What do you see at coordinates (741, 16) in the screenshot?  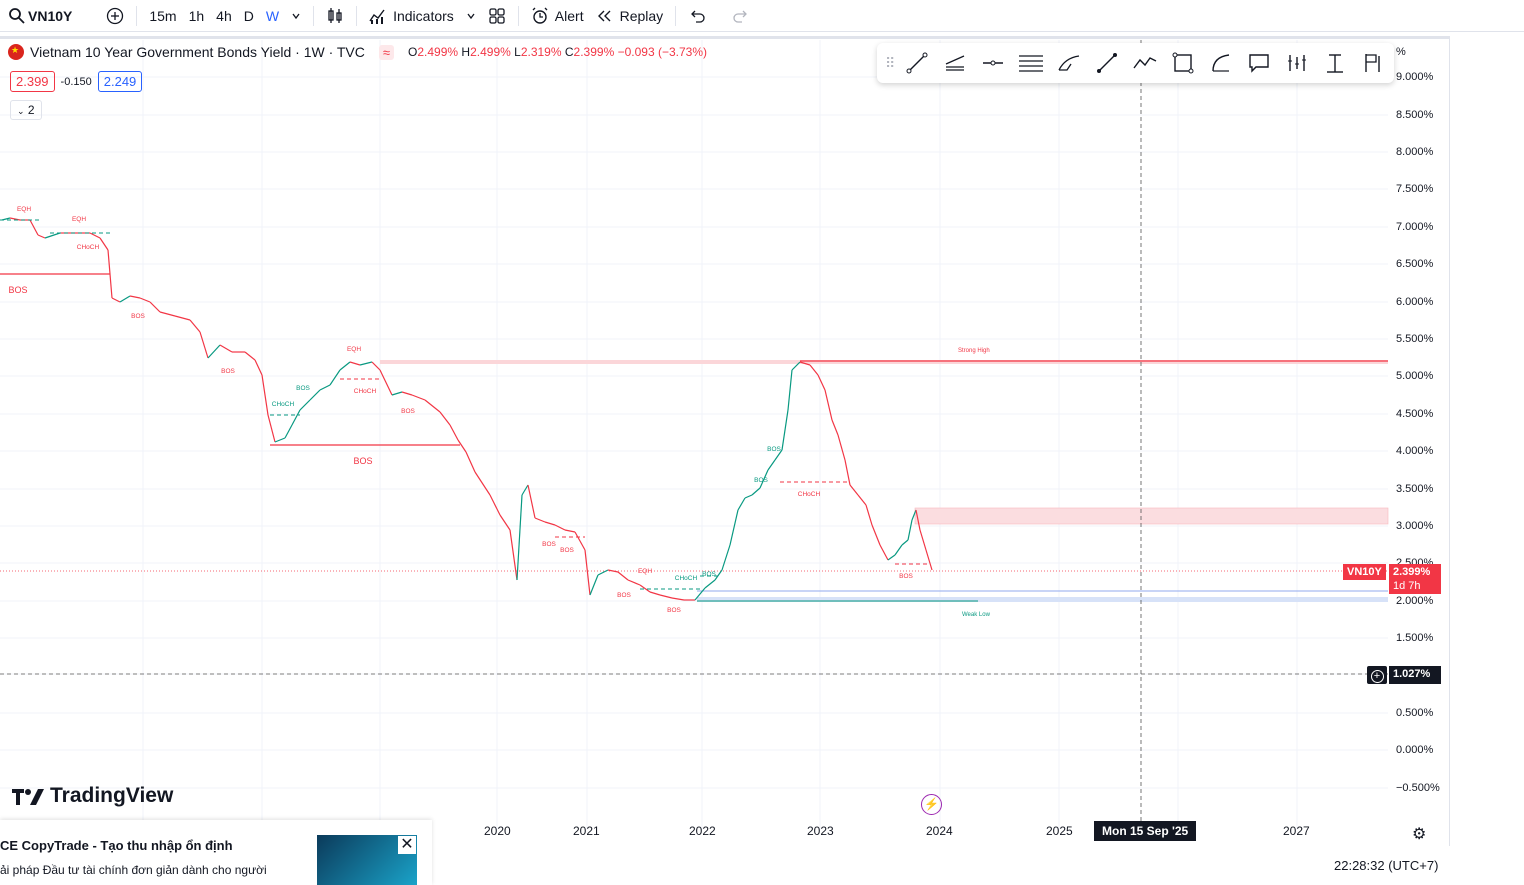 I see `redo-button` at bounding box center [741, 16].